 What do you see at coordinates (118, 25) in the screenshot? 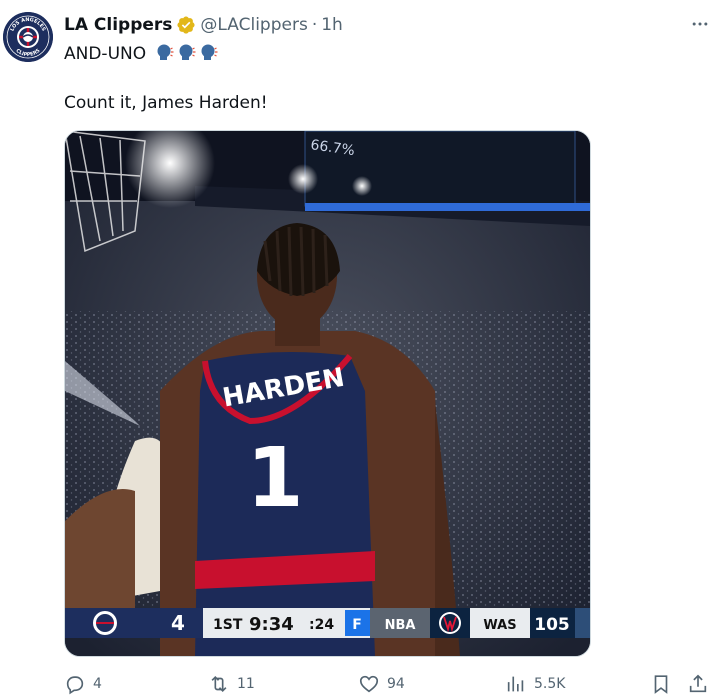
I see `display-name: LA Clippers` at bounding box center [118, 25].